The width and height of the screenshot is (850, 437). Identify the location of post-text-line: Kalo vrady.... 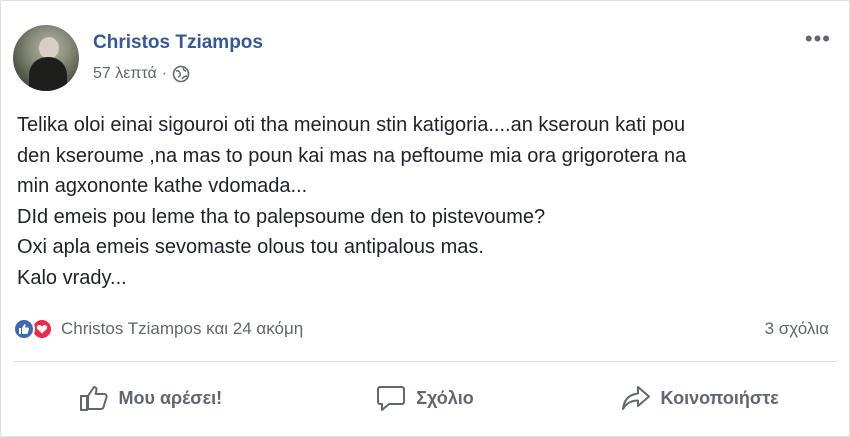
(72, 277).